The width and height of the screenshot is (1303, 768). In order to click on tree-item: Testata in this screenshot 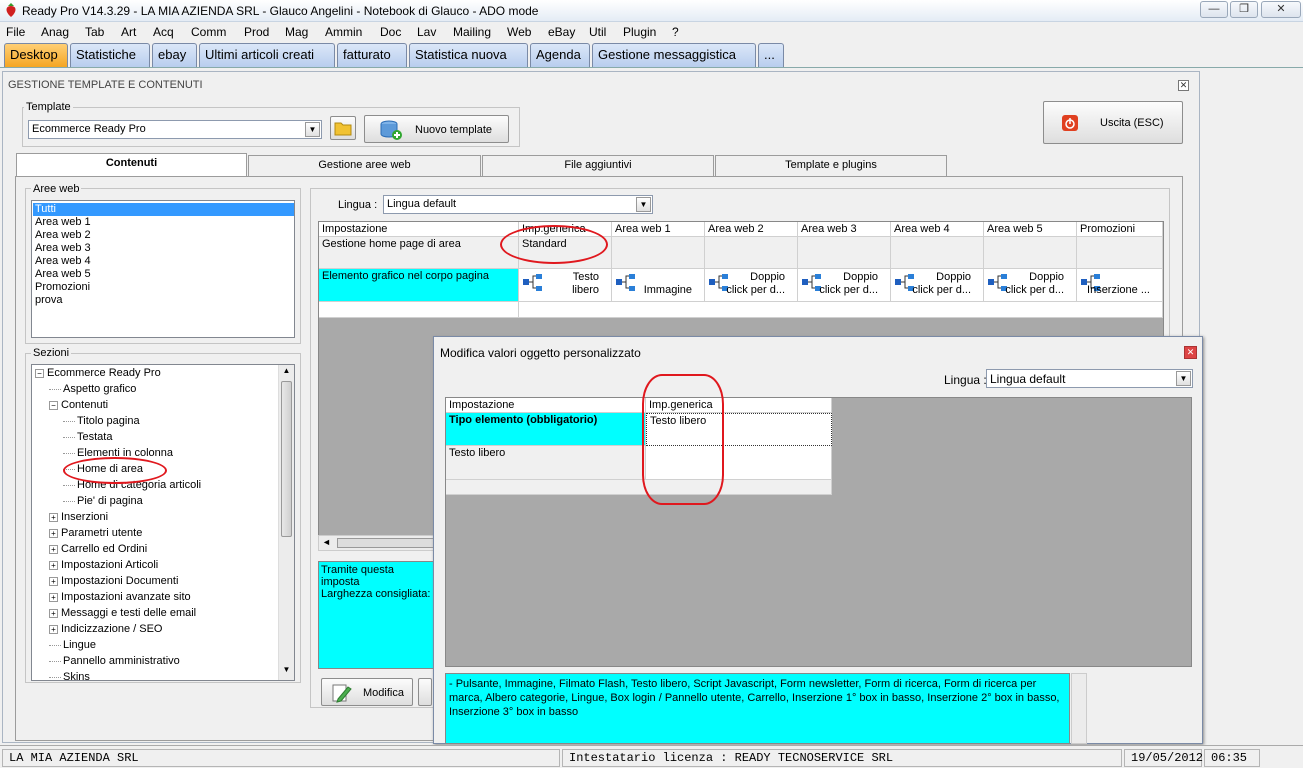, I will do `click(87, 437)`.